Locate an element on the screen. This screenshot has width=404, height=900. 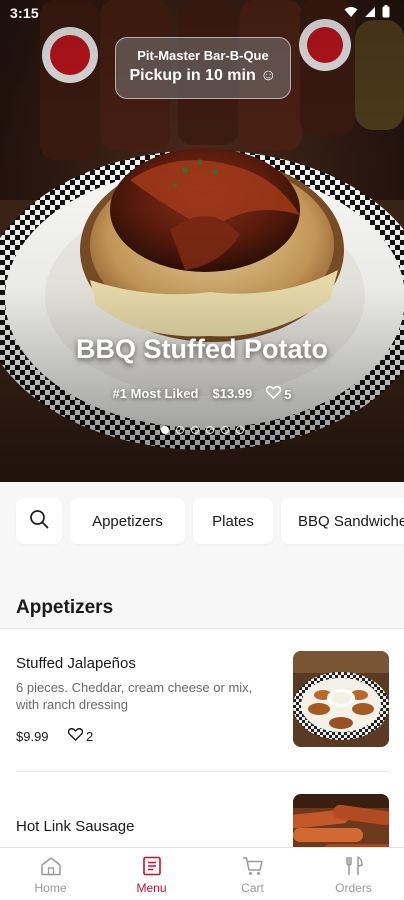
orders-icon is located at coordinates (354, 868).